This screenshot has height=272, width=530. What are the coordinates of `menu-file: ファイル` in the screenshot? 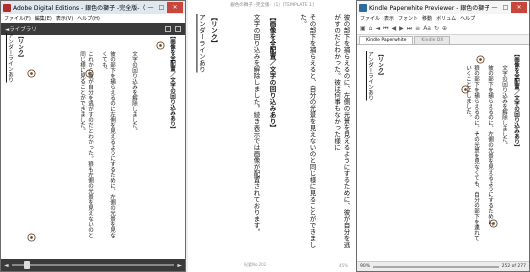 It's located at (370, 18).